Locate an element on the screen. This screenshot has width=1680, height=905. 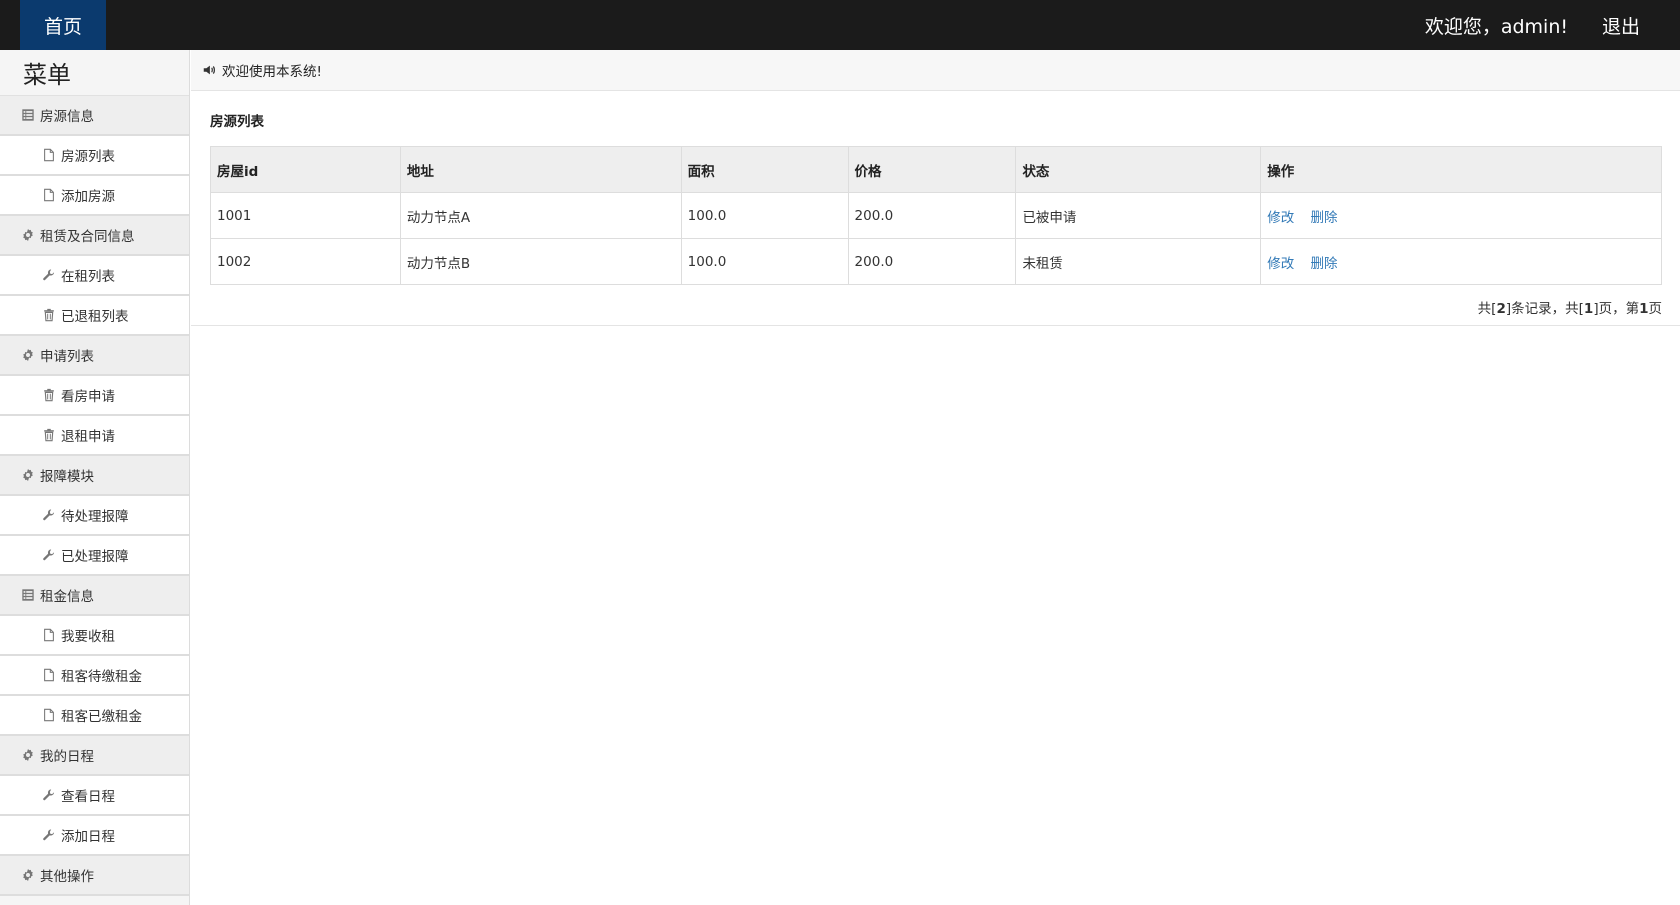
pager-total-records: 2 is located at coordinates (1501, 309).